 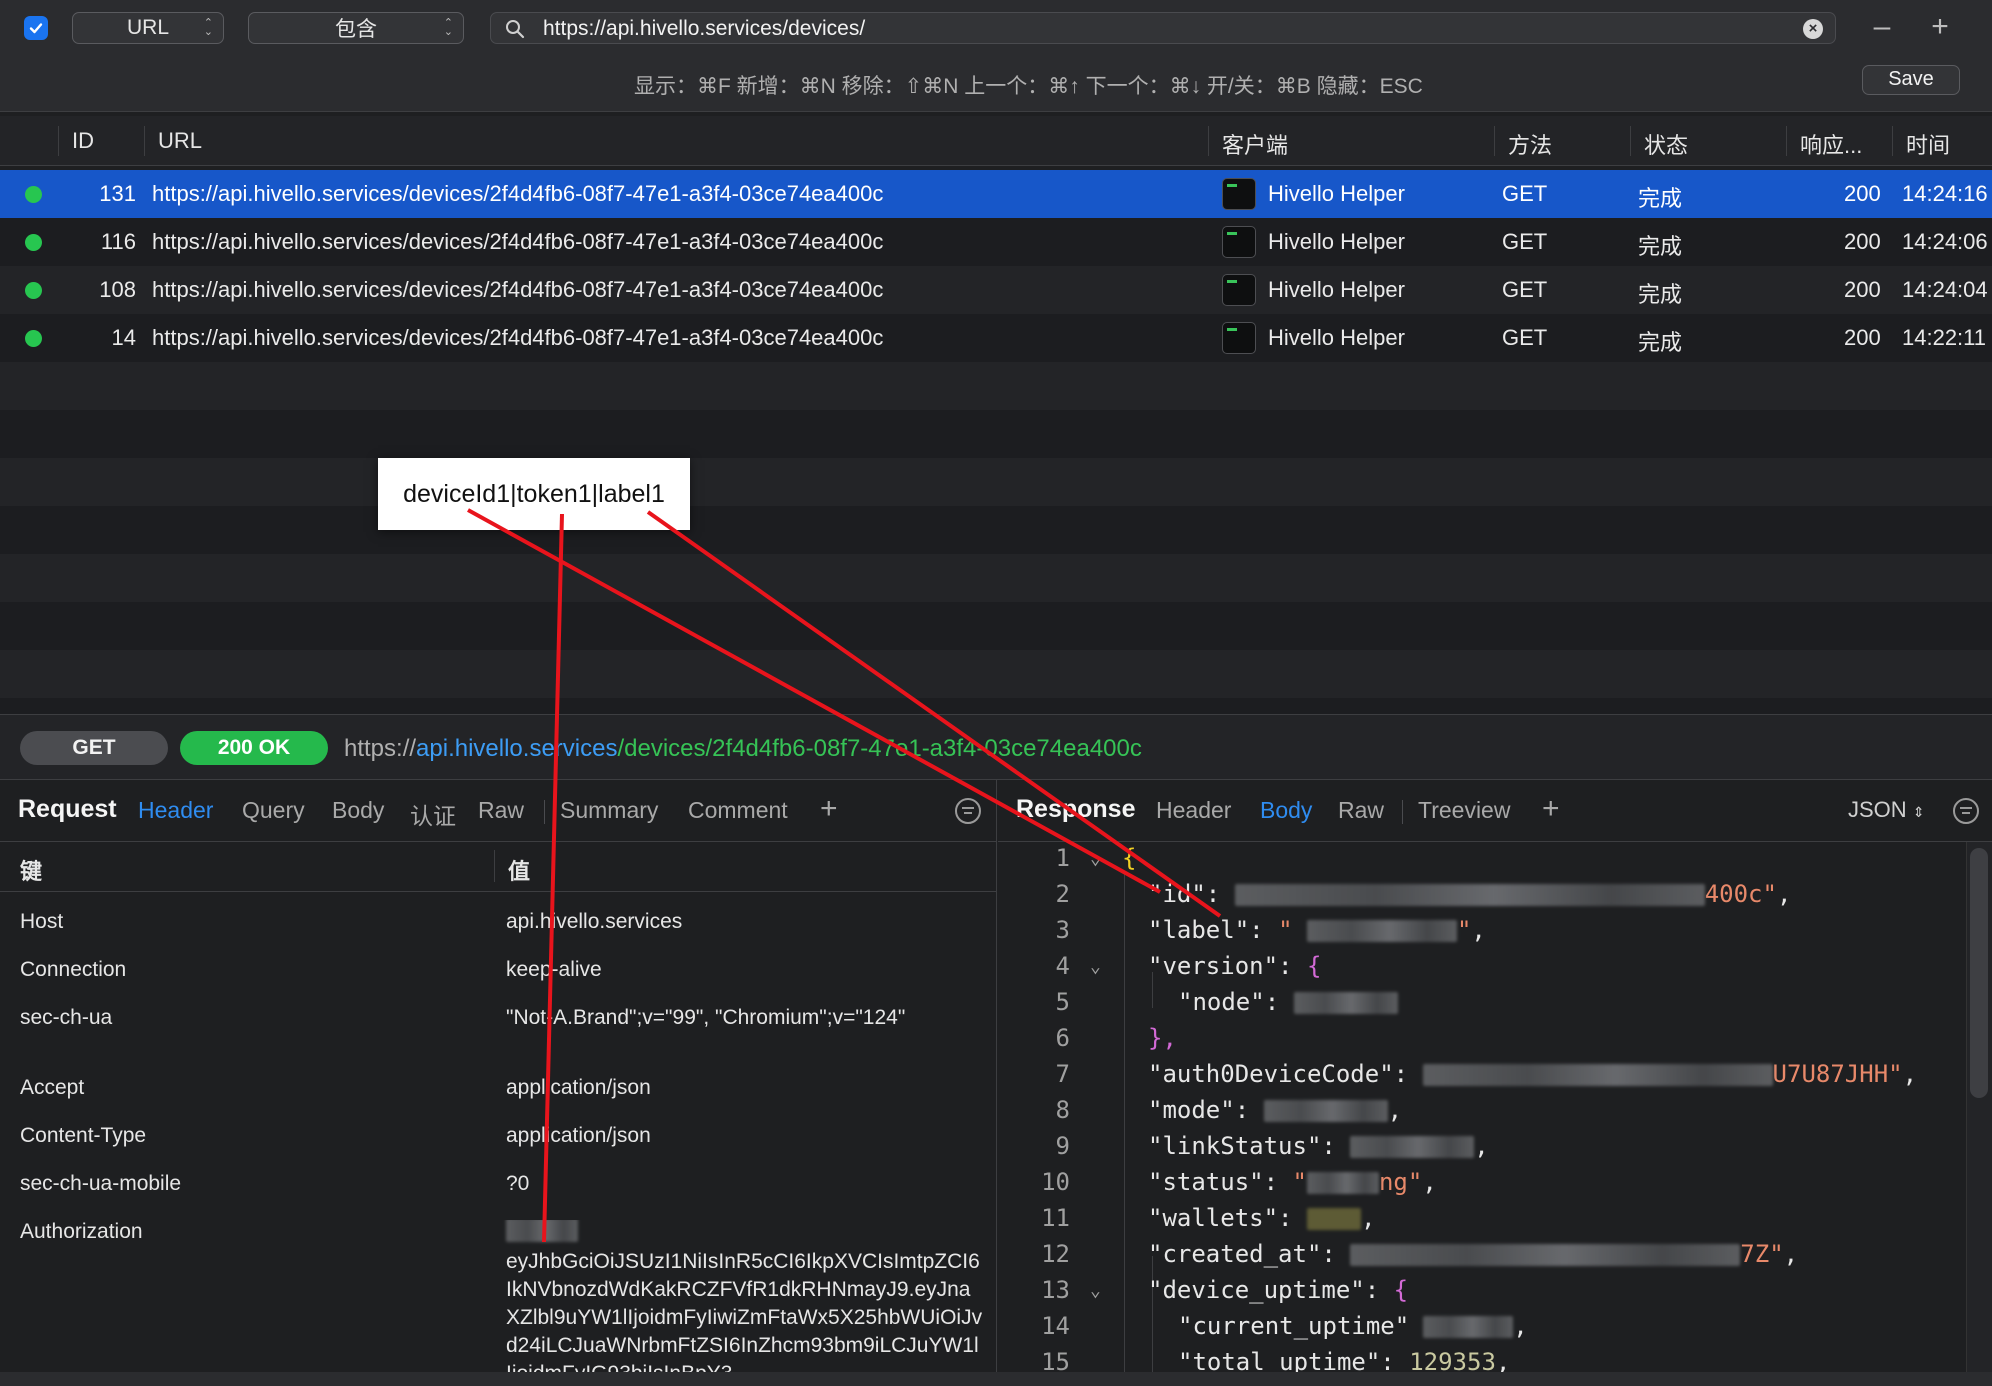 What do you see at coordinates (1666, 144) in the screenshot?
I see `column-header-state: 状态` at bounding box center [1666, 144].